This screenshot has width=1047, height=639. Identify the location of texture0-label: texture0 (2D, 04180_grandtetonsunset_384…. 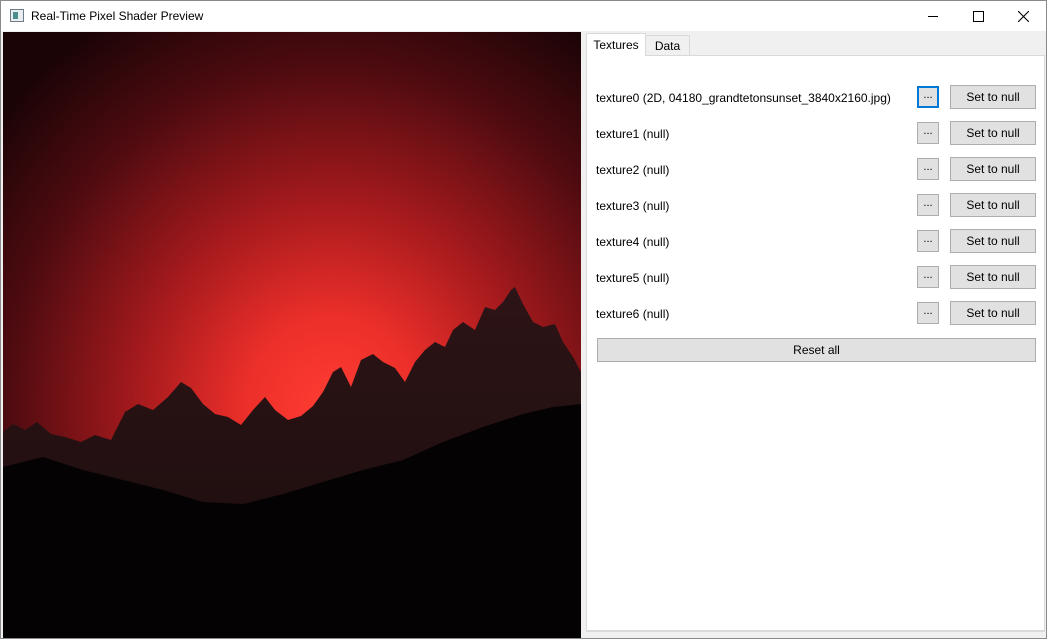
(743, 98).